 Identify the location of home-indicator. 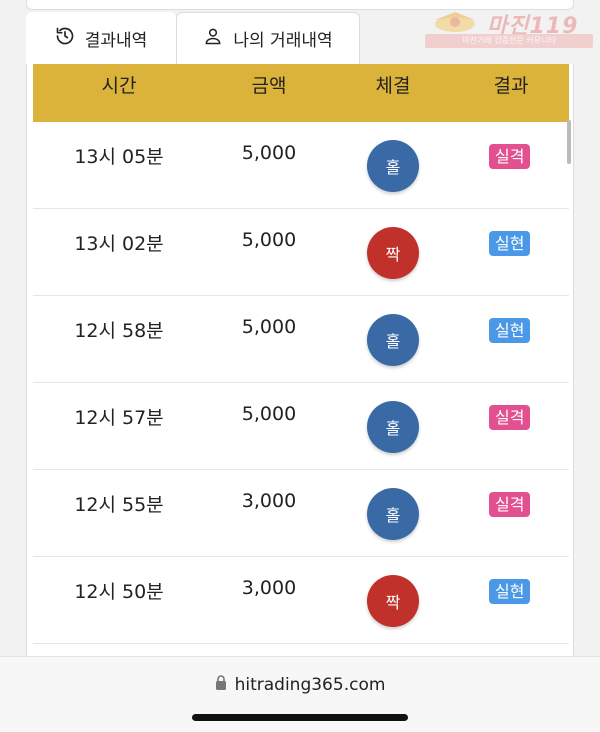
(300, 717).